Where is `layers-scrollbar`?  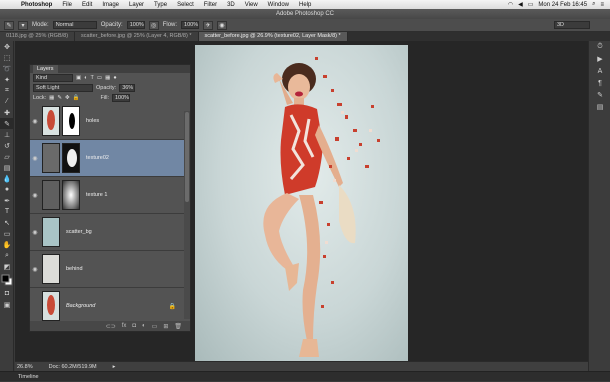
layers-scrollbar is located at coordinates (187, 215).